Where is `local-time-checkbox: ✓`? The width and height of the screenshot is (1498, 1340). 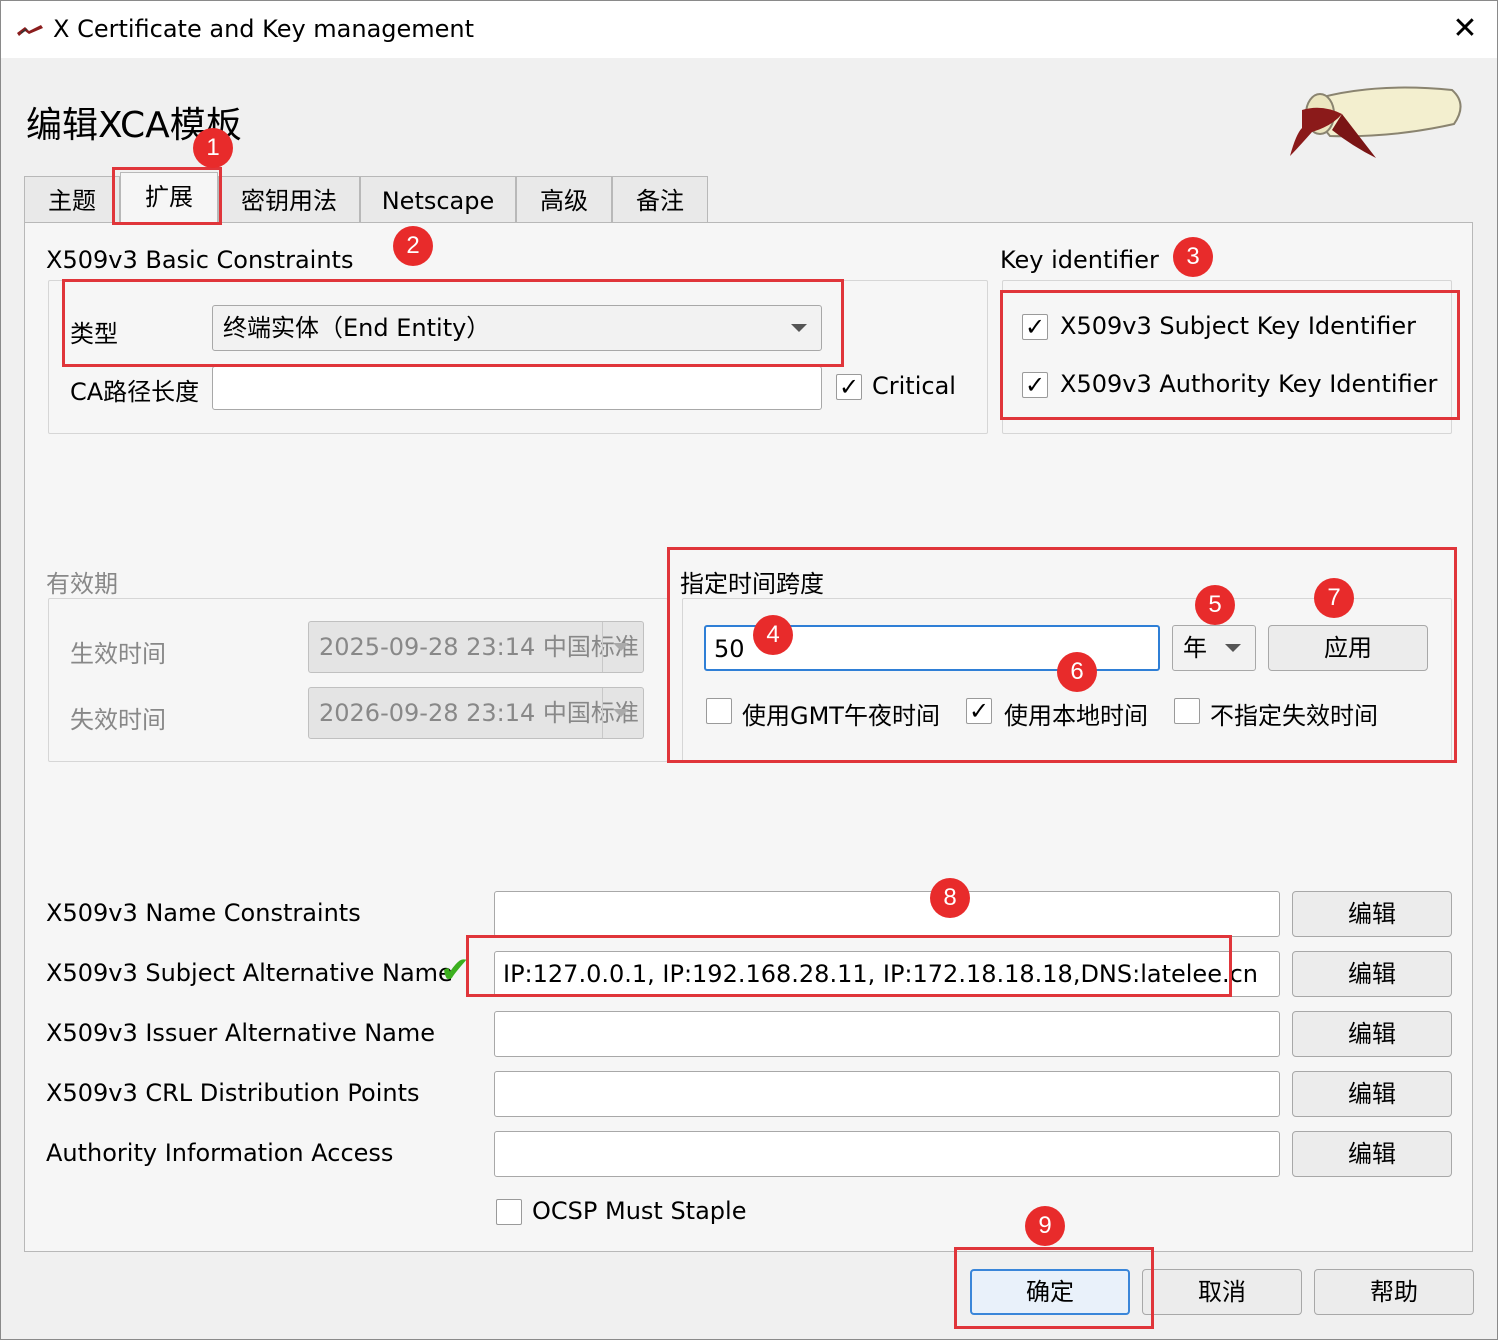 local-time-checkbox: ✓ is located at coordinates (979, 711).